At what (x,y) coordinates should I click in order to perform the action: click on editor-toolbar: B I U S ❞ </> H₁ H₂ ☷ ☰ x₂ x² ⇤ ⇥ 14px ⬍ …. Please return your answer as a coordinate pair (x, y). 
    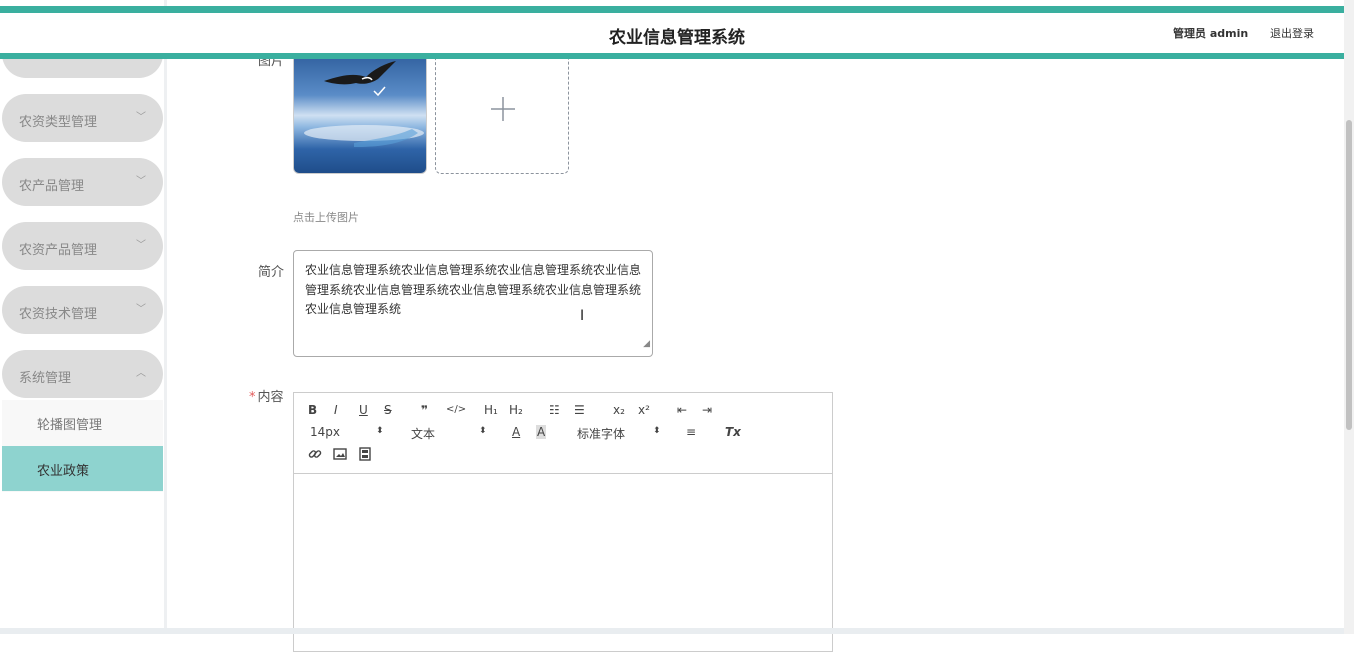
    Looking at the image, I should click on (563, 433).